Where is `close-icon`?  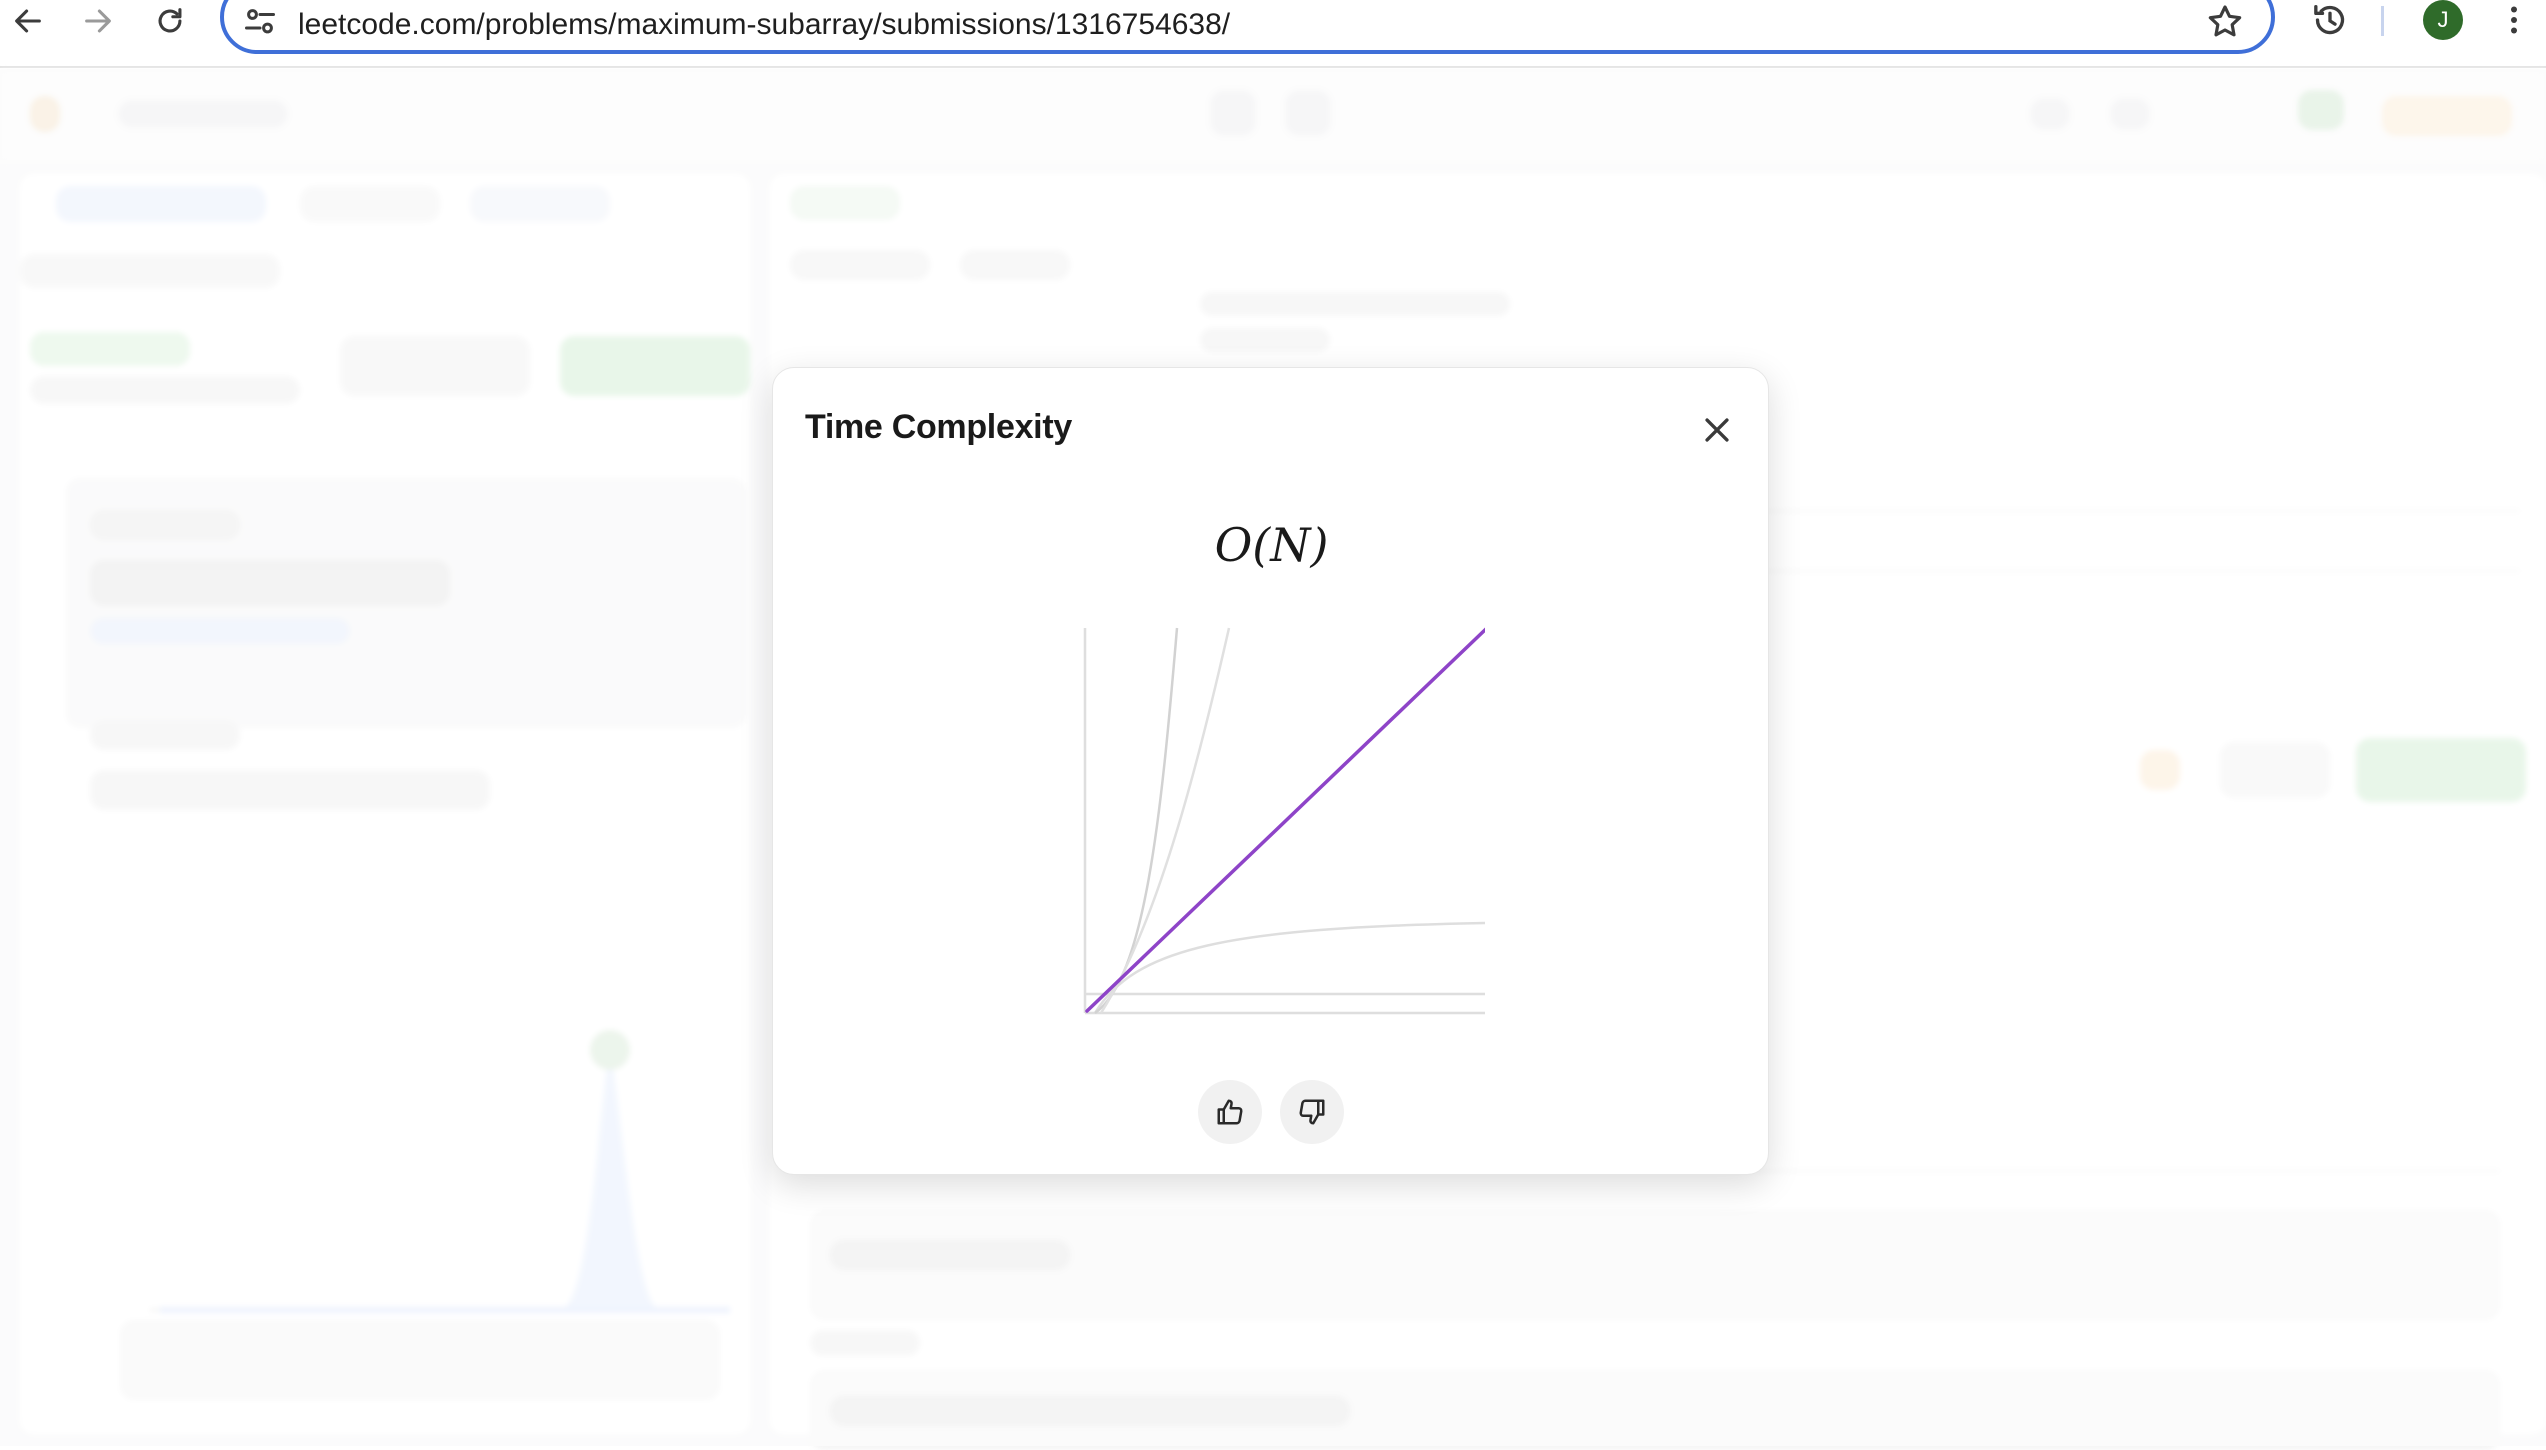 close-icon is located at coordinates (1717, 430).